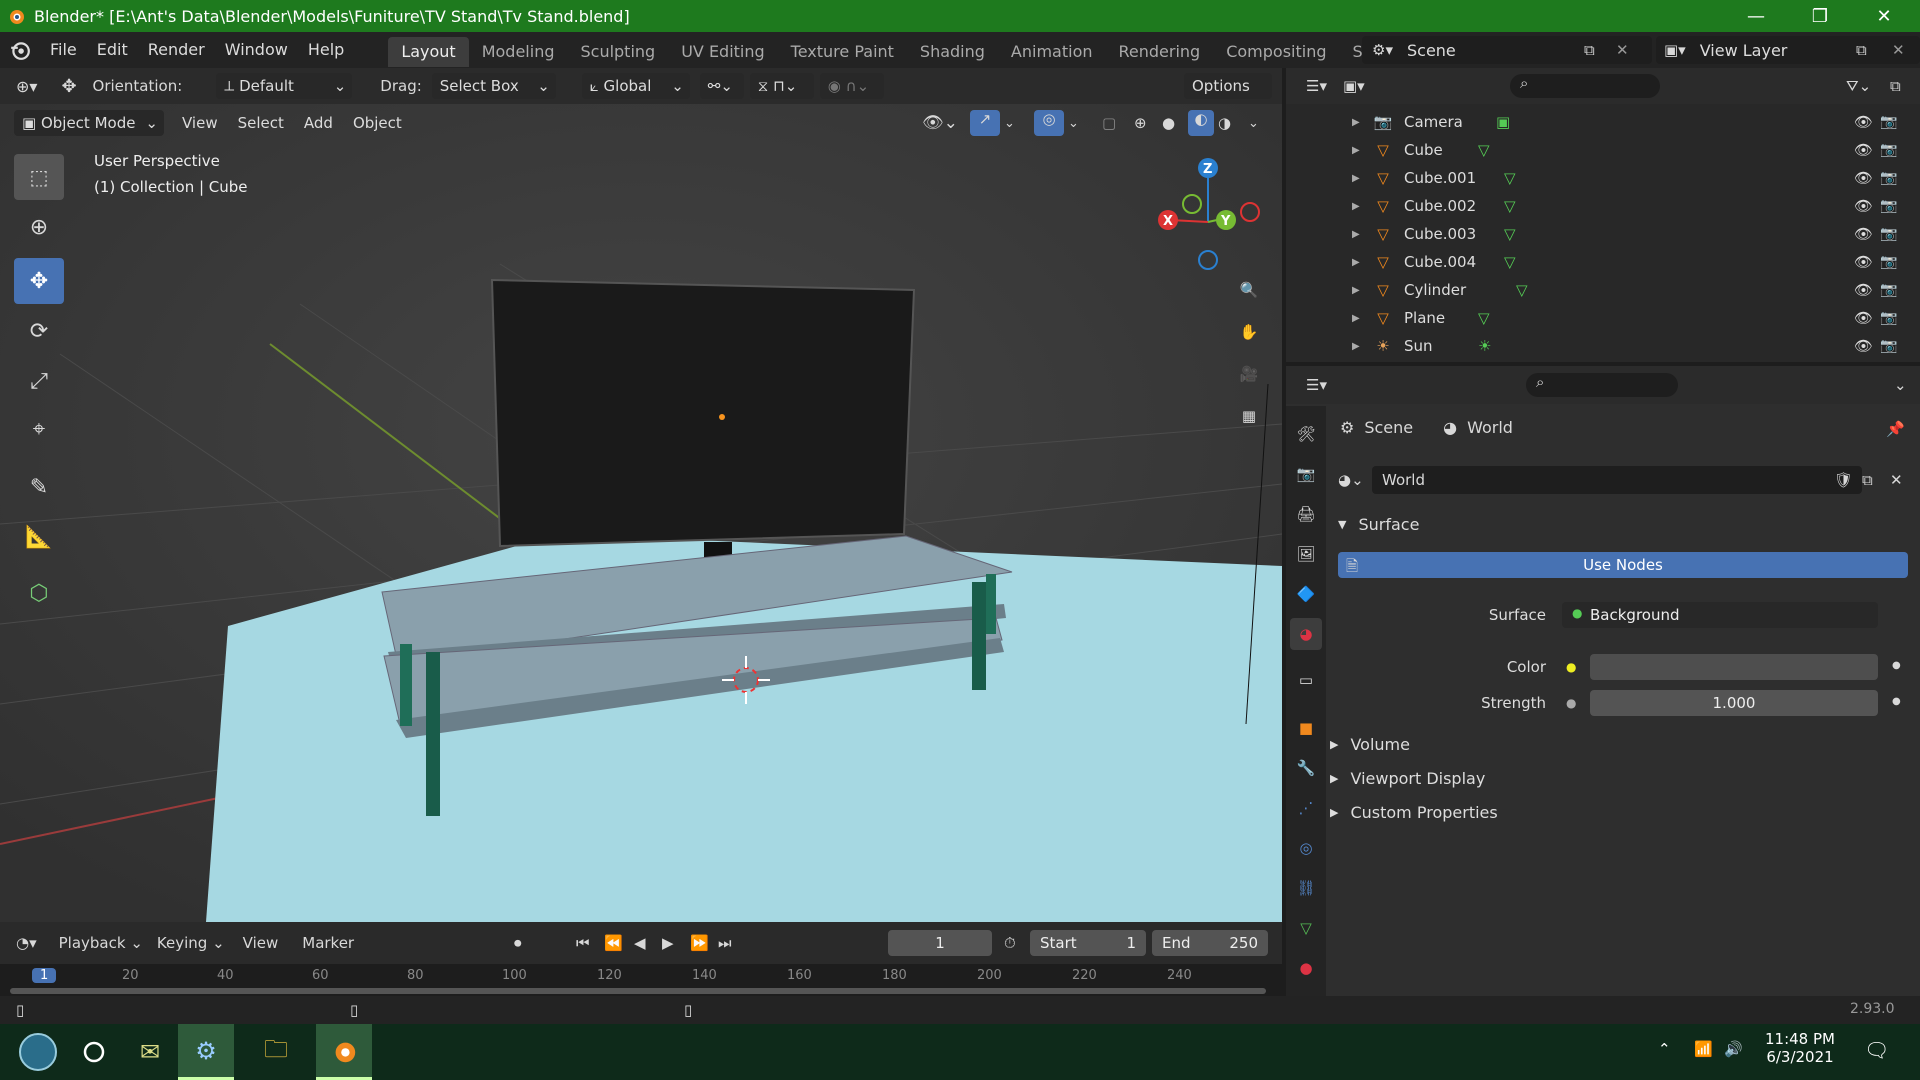 Image resolution: width=1920 pixels, height=1080 pixels. Describe the element at coordinates (1378, 524) in the screenshot. I see `surface-panel-header: ▼ Surface` at that location.